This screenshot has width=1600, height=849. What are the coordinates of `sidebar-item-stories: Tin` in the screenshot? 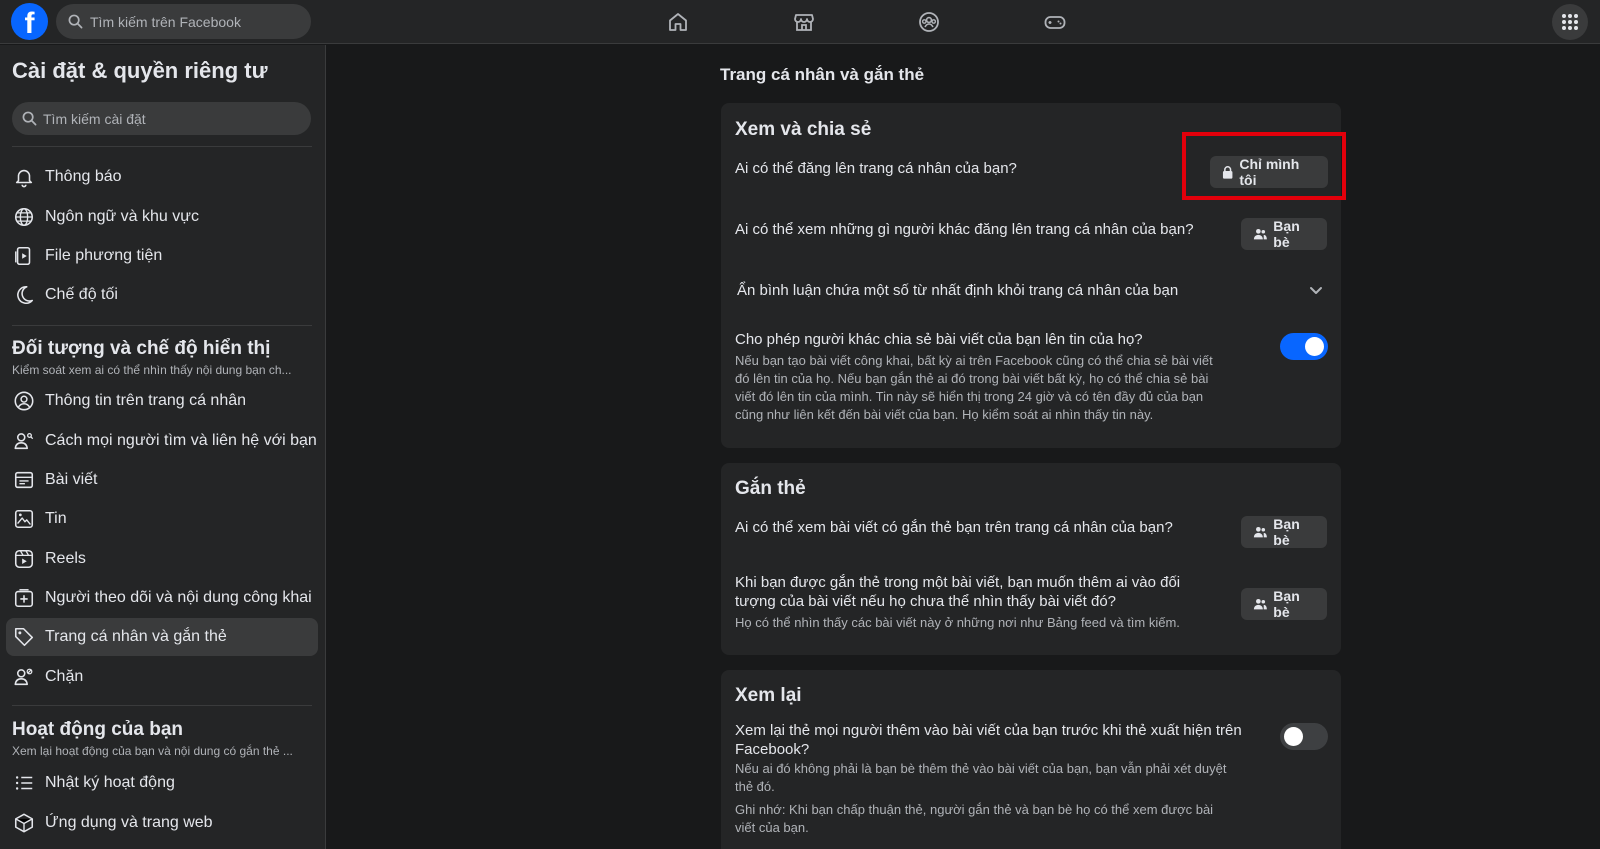 It's located at (162, 519).